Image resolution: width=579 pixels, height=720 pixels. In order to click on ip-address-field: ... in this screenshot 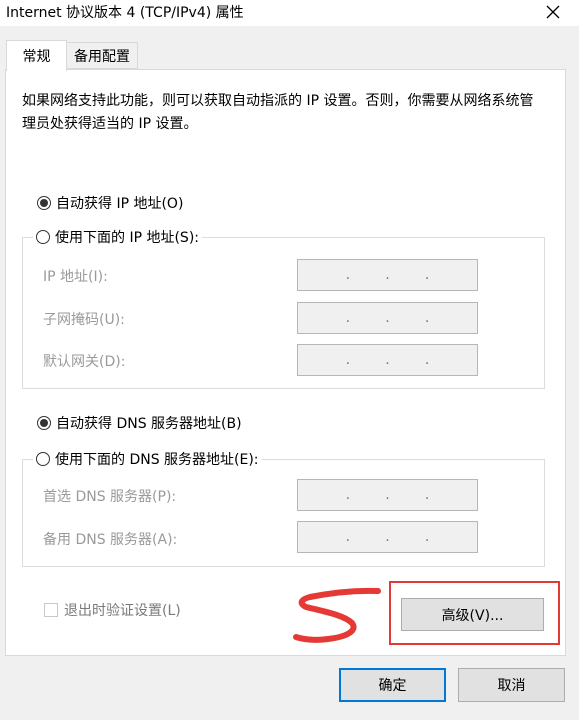, I will do `click(387, 275)`.